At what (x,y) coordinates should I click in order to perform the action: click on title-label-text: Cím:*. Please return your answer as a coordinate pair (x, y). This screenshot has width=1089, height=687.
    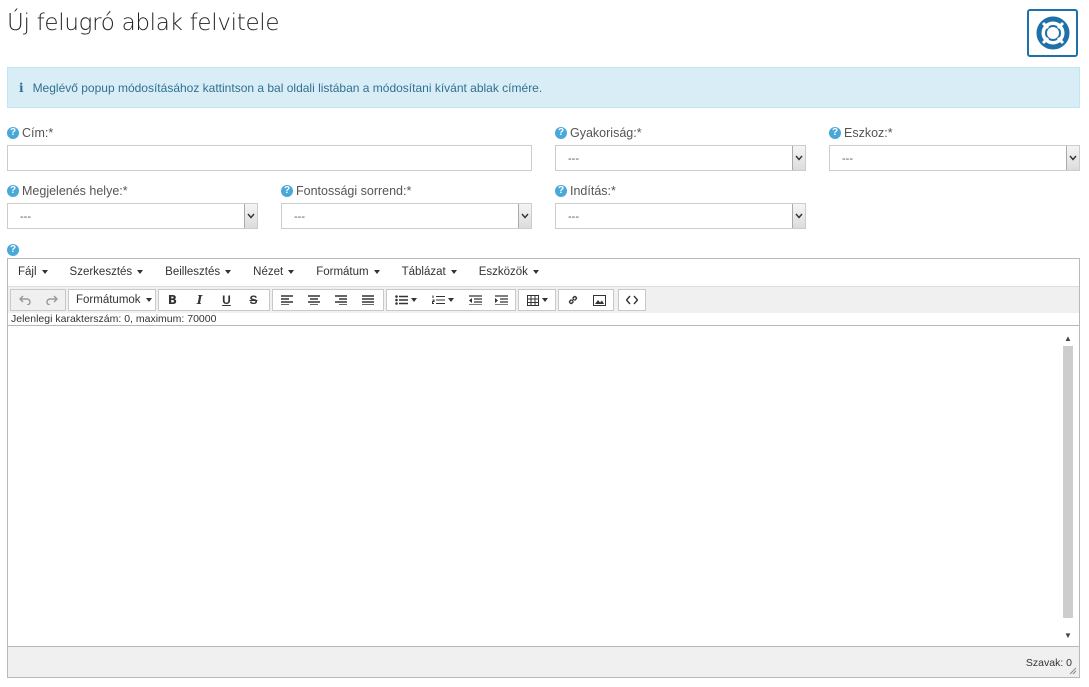
    Looking at the image, I should click on (38, 133).